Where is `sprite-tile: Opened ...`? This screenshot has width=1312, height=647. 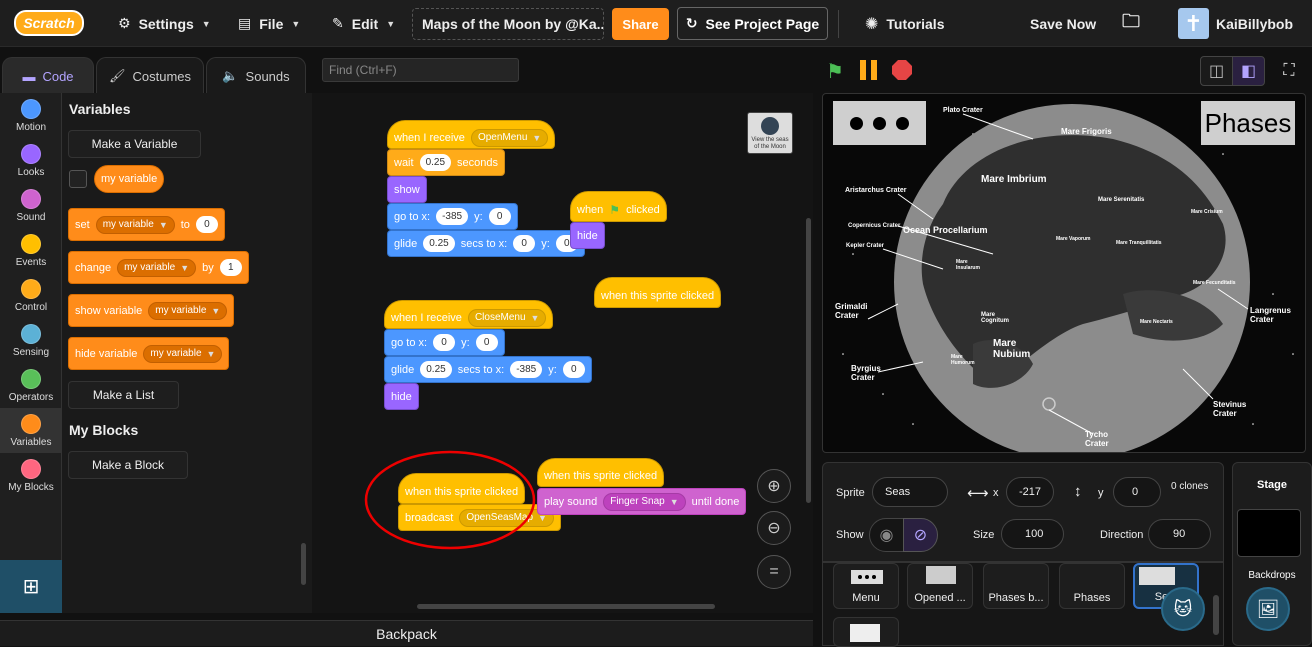 sprite-tile: Opened ... is located at coordinates (940, 586).